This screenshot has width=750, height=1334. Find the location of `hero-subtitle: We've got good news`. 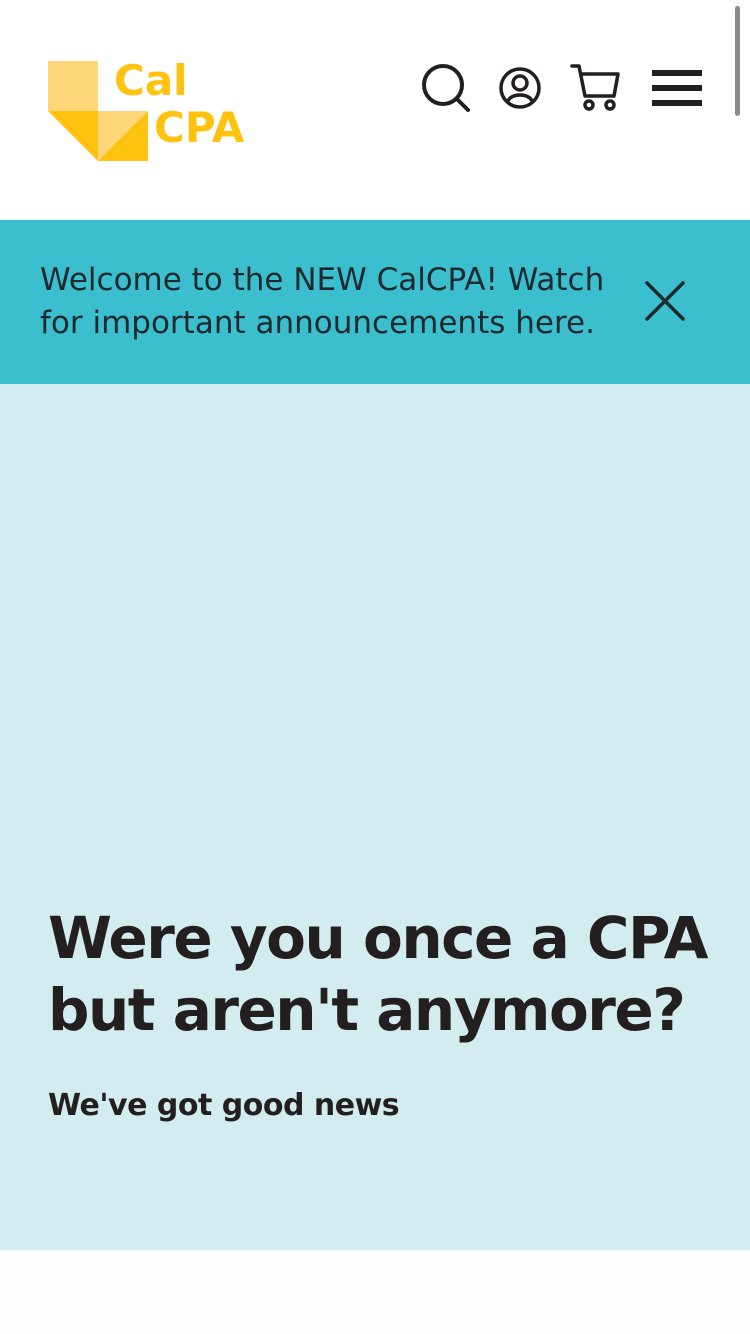

hero-subtitle: We've got good news is located at coordinates (224, 1105).